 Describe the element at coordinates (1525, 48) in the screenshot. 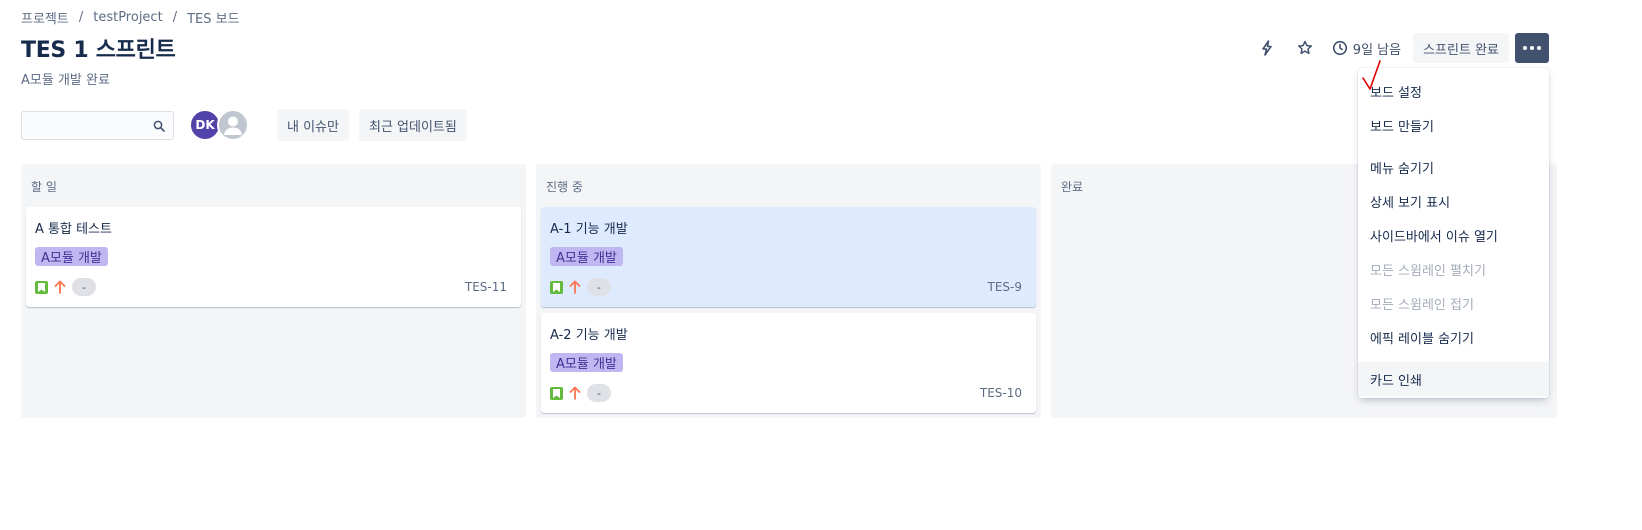

I see `more-icon` at that location.